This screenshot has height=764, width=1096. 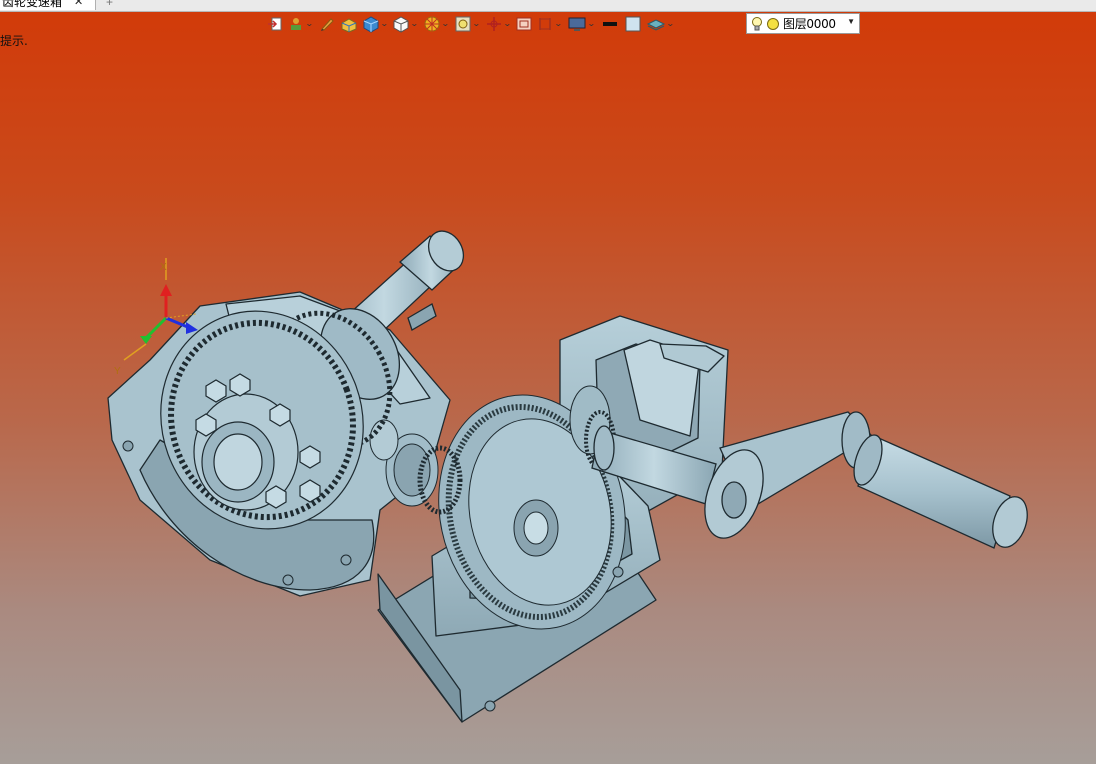 I want to click on pan-button: ⌄, so click(x=499, y=24).